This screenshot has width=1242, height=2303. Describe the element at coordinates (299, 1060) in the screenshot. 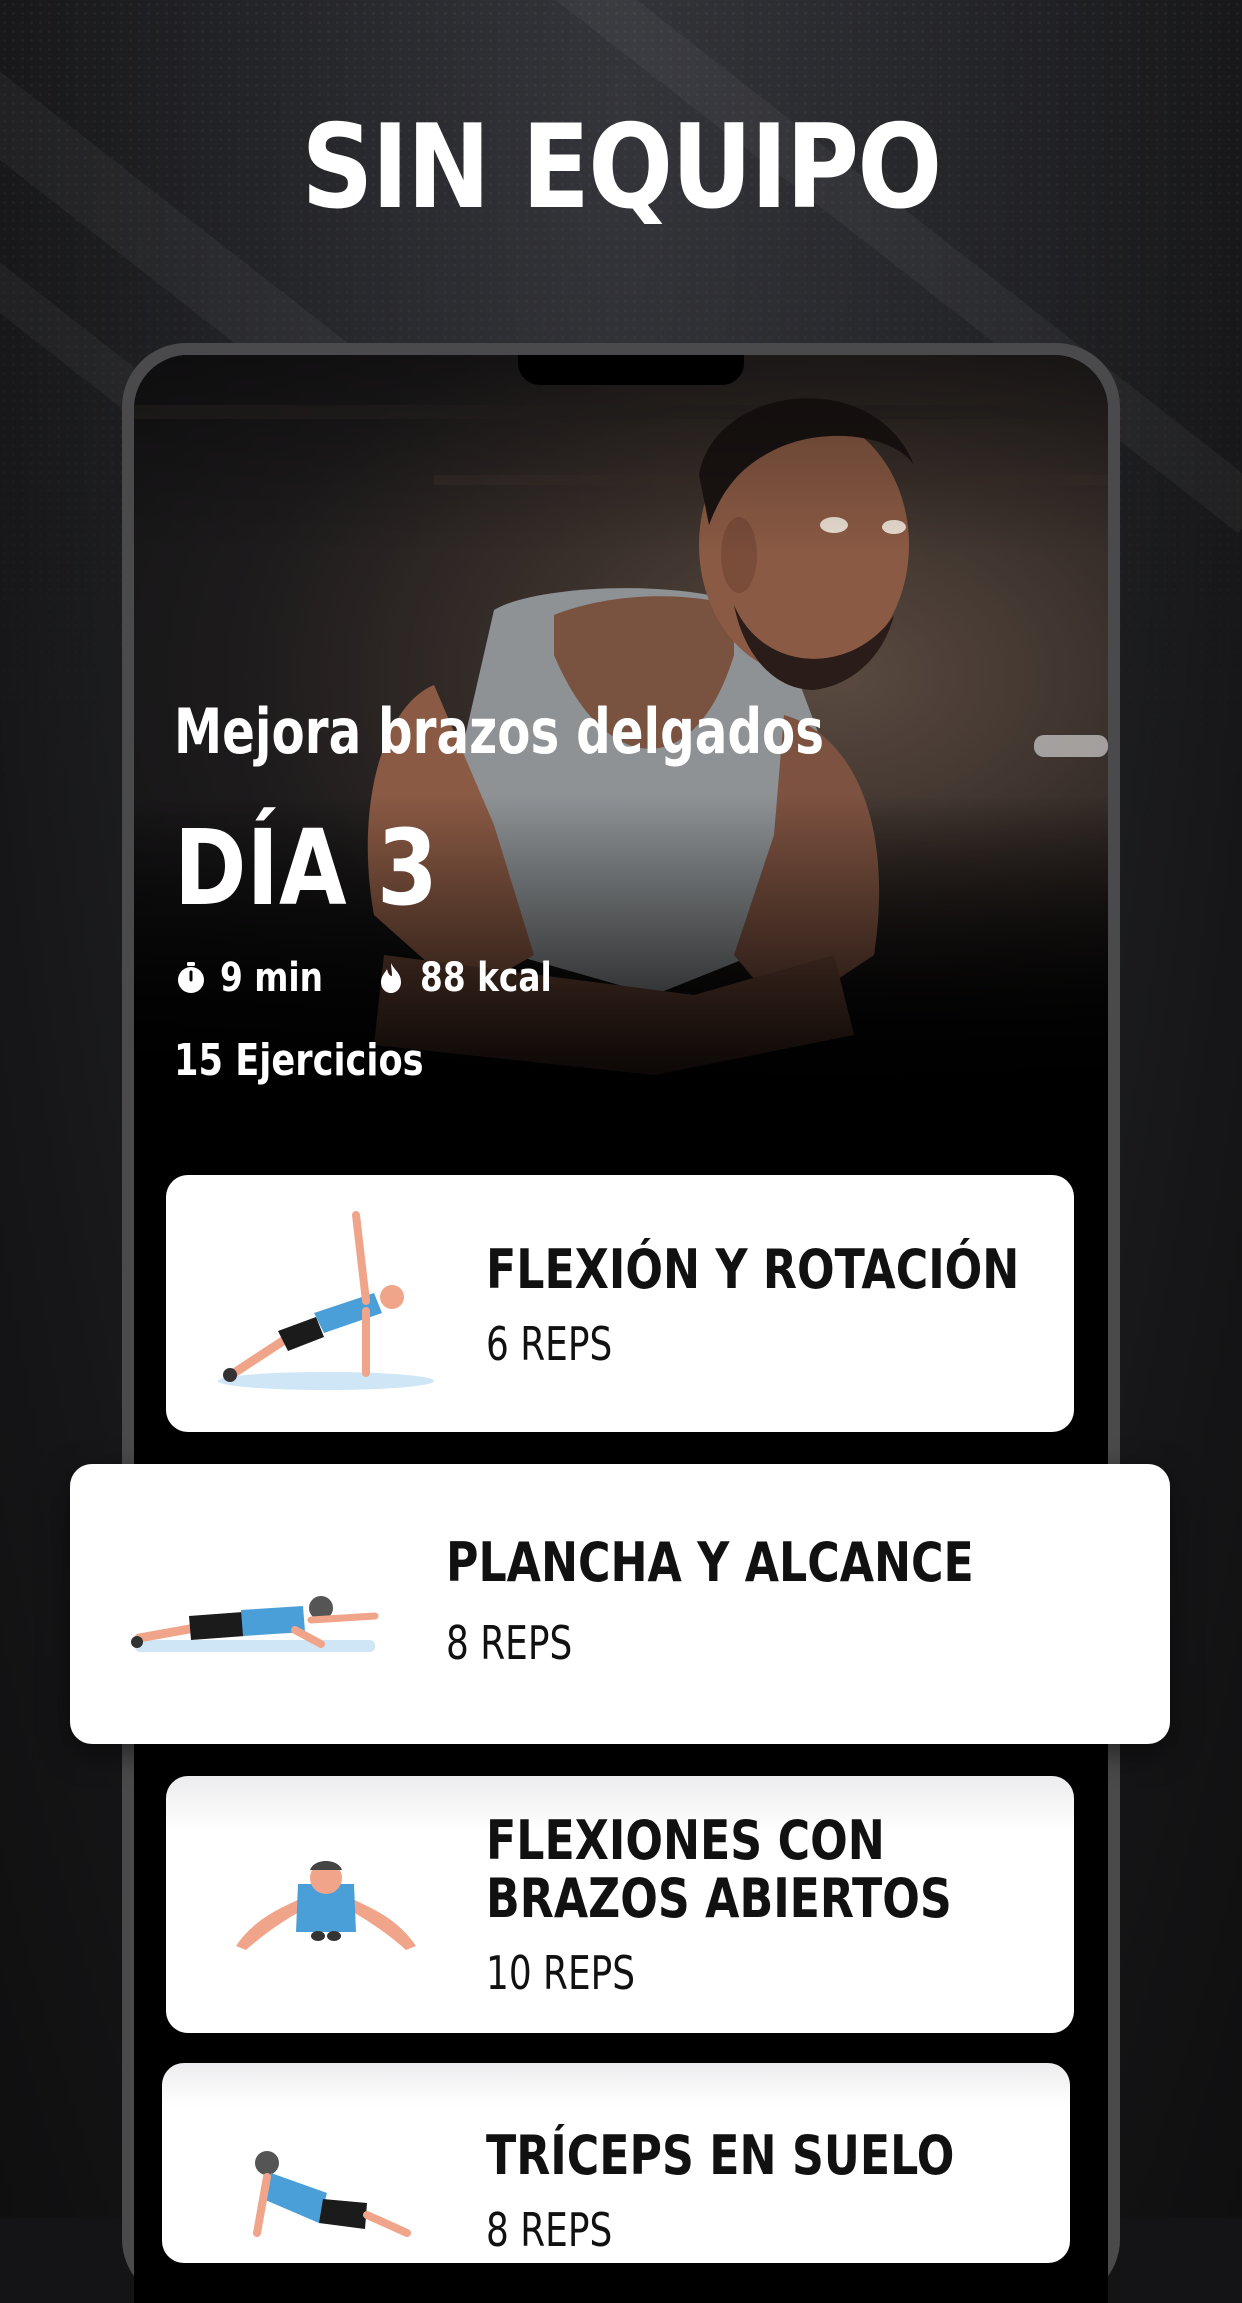

I see `exercise-count: 15 Ejercicios` at that location.